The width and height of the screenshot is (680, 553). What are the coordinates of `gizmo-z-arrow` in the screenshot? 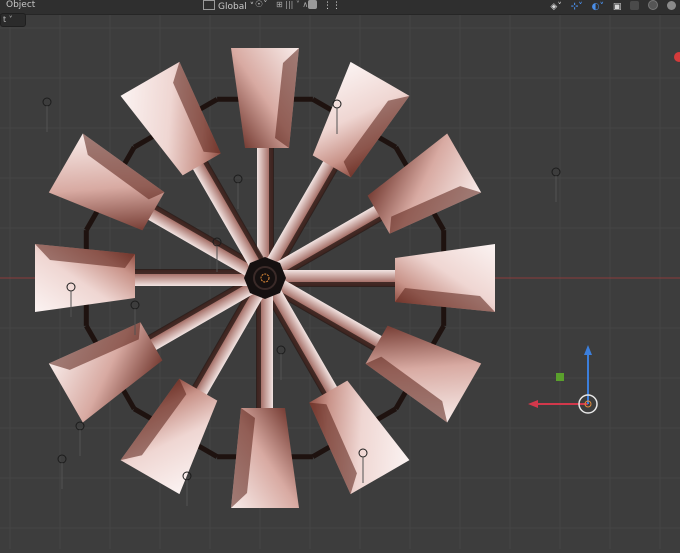 It's located at (588, 350).